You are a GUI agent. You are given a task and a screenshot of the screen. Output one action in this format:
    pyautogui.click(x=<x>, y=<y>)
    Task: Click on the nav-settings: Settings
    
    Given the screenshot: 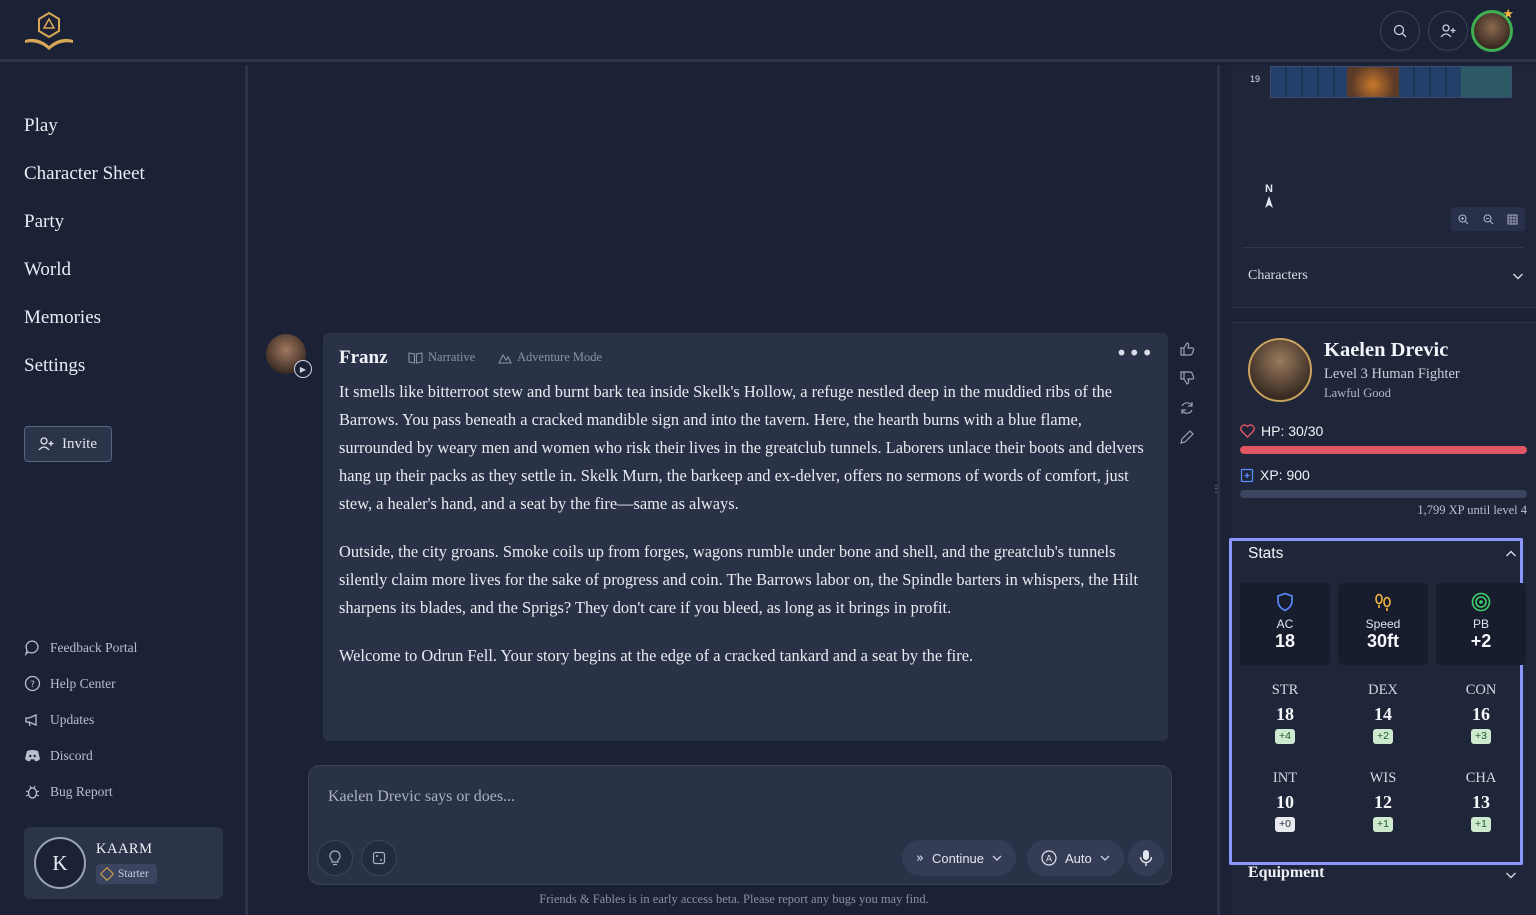 What is the action you would take?
    pyautogui.click(x=54, y=366)
    